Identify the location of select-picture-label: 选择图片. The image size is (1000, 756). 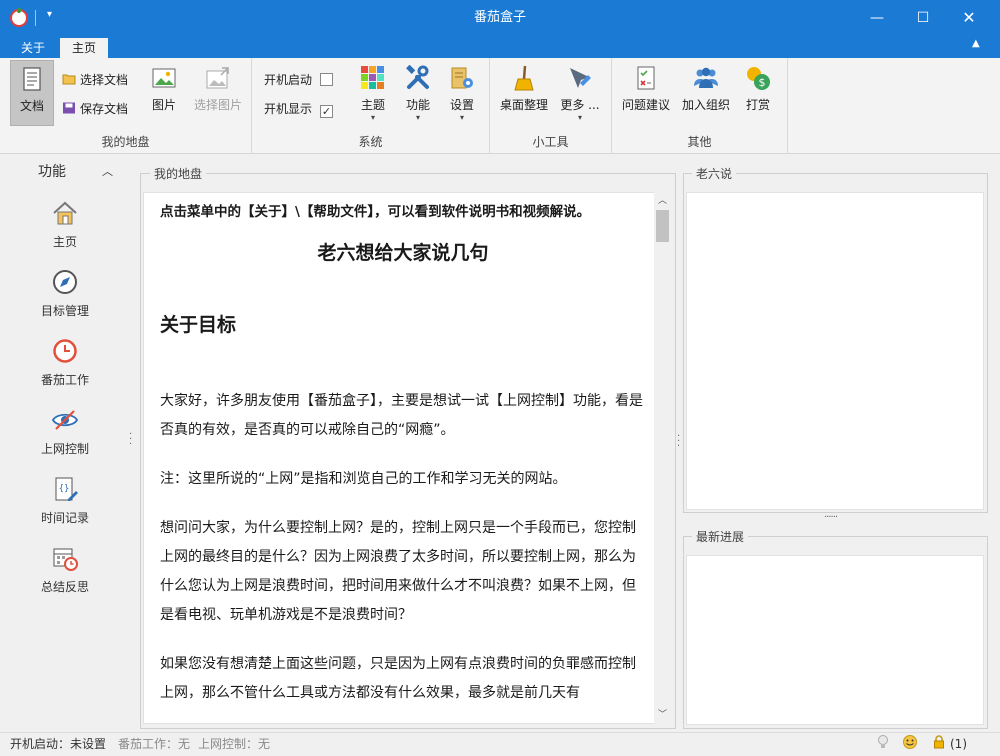
(217, 105).